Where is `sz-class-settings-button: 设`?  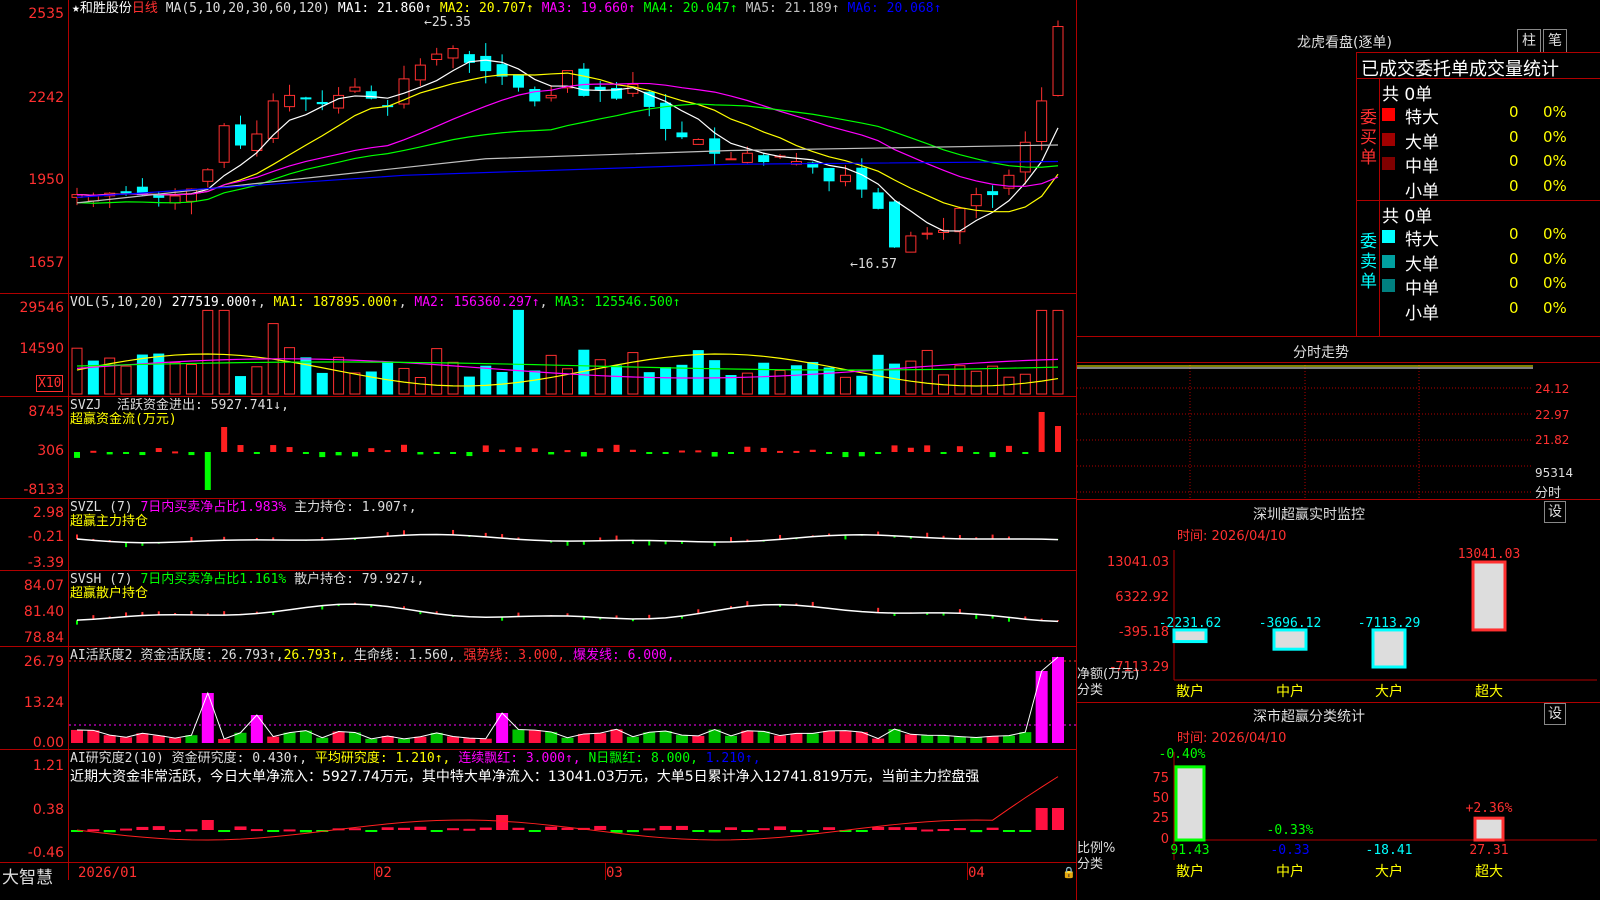 sz-class-settings-button: 设 is located at coordinates (1555, 714).